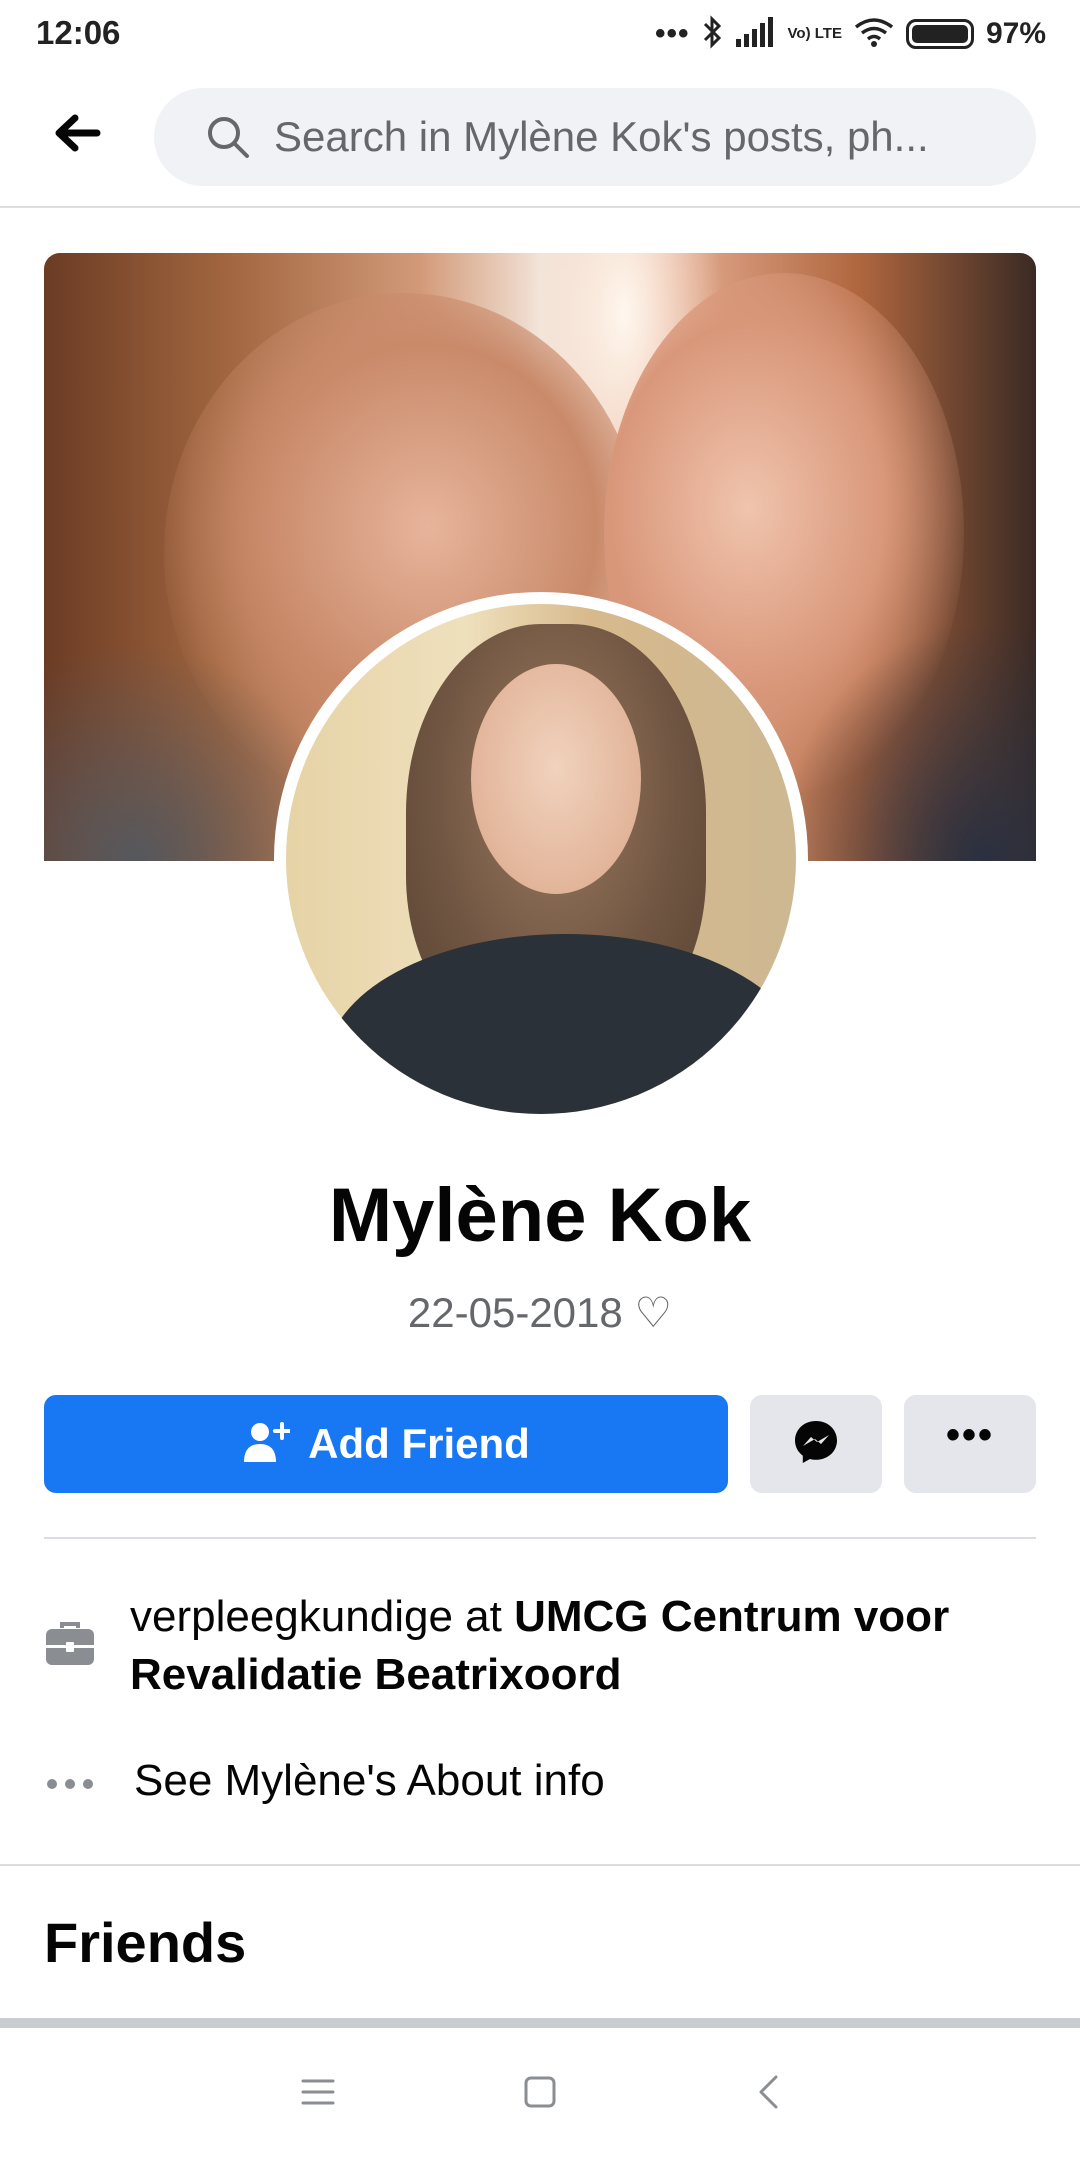  I want to click on nav-menu-button, so click(318, 2094).